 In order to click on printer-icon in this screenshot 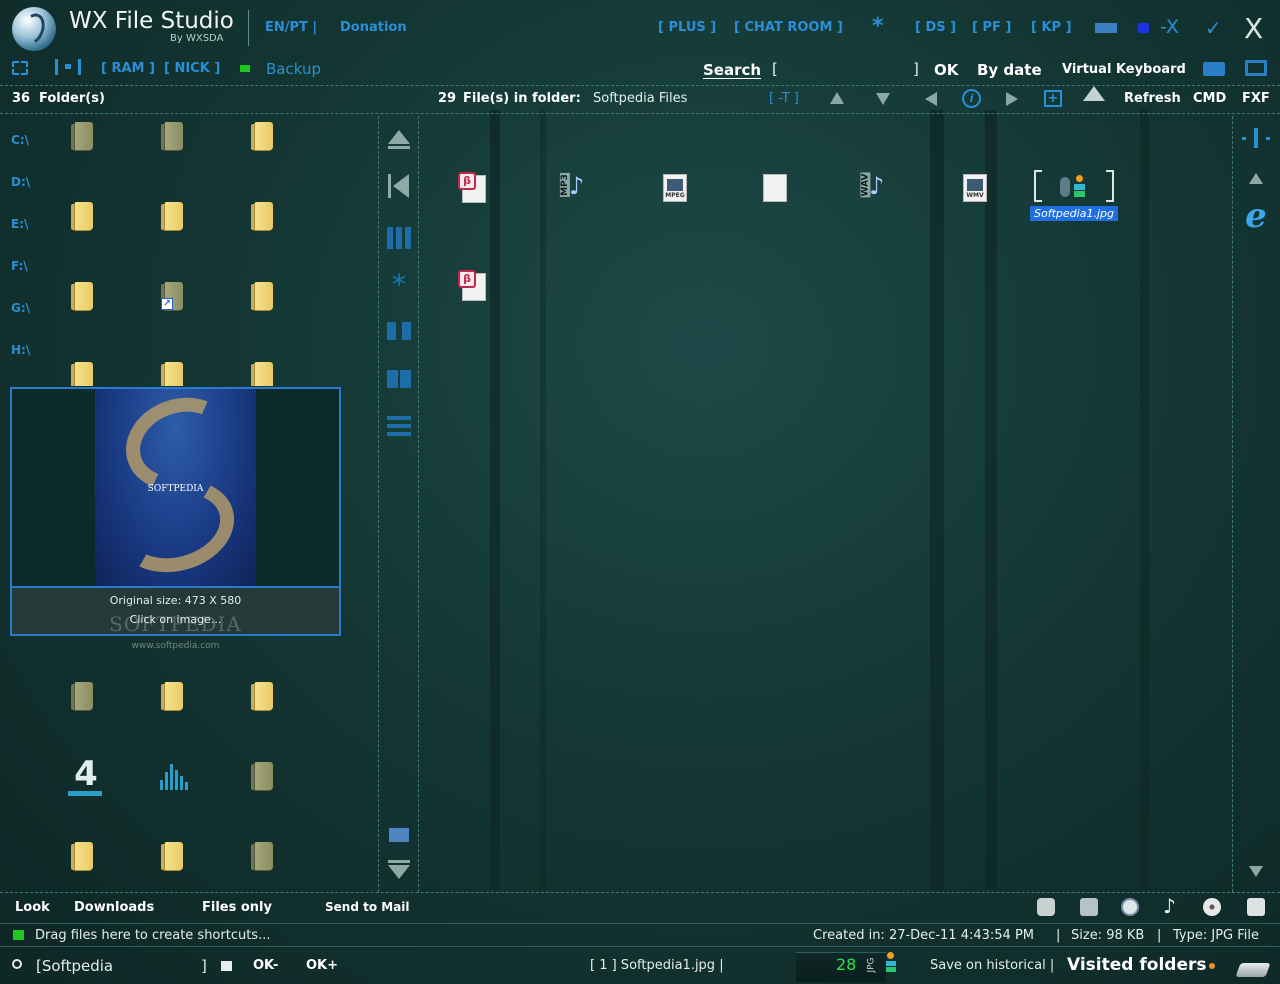, I will do `click(1256, 907)`.